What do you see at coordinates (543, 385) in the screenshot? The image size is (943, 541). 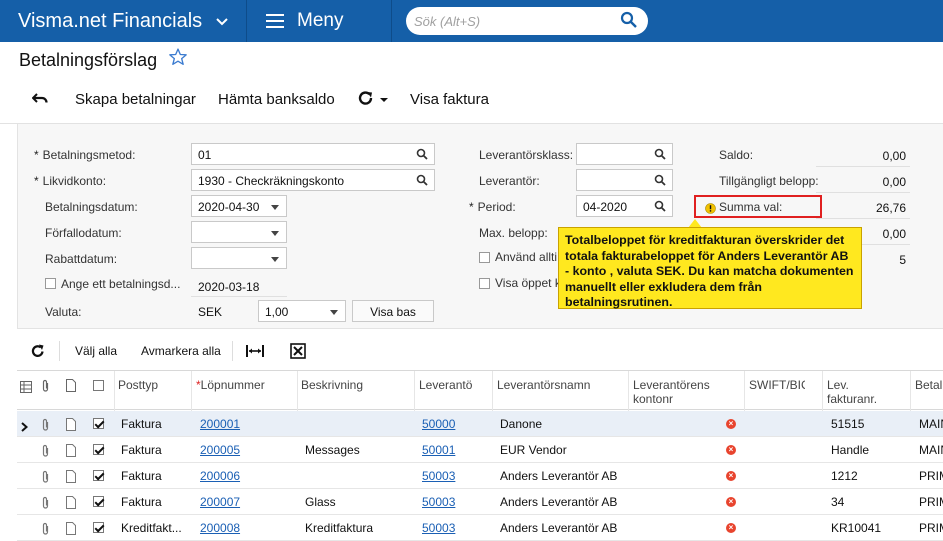 I see `column-header-supplier-name: Leverantörsnamn` at bounding box center [543, 385].